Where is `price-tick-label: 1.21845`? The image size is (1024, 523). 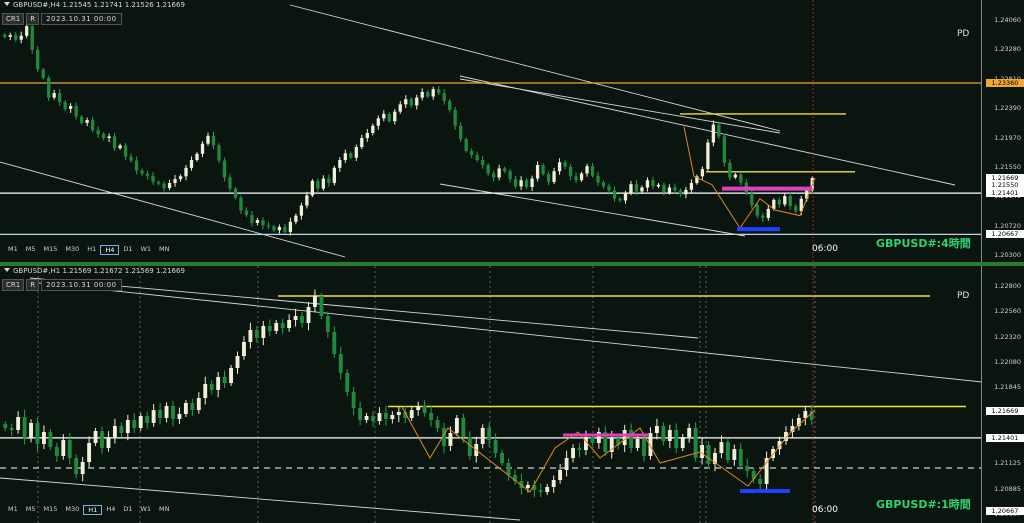
price-tick-label: 1.21845 is located at coordinates (1007, 387).